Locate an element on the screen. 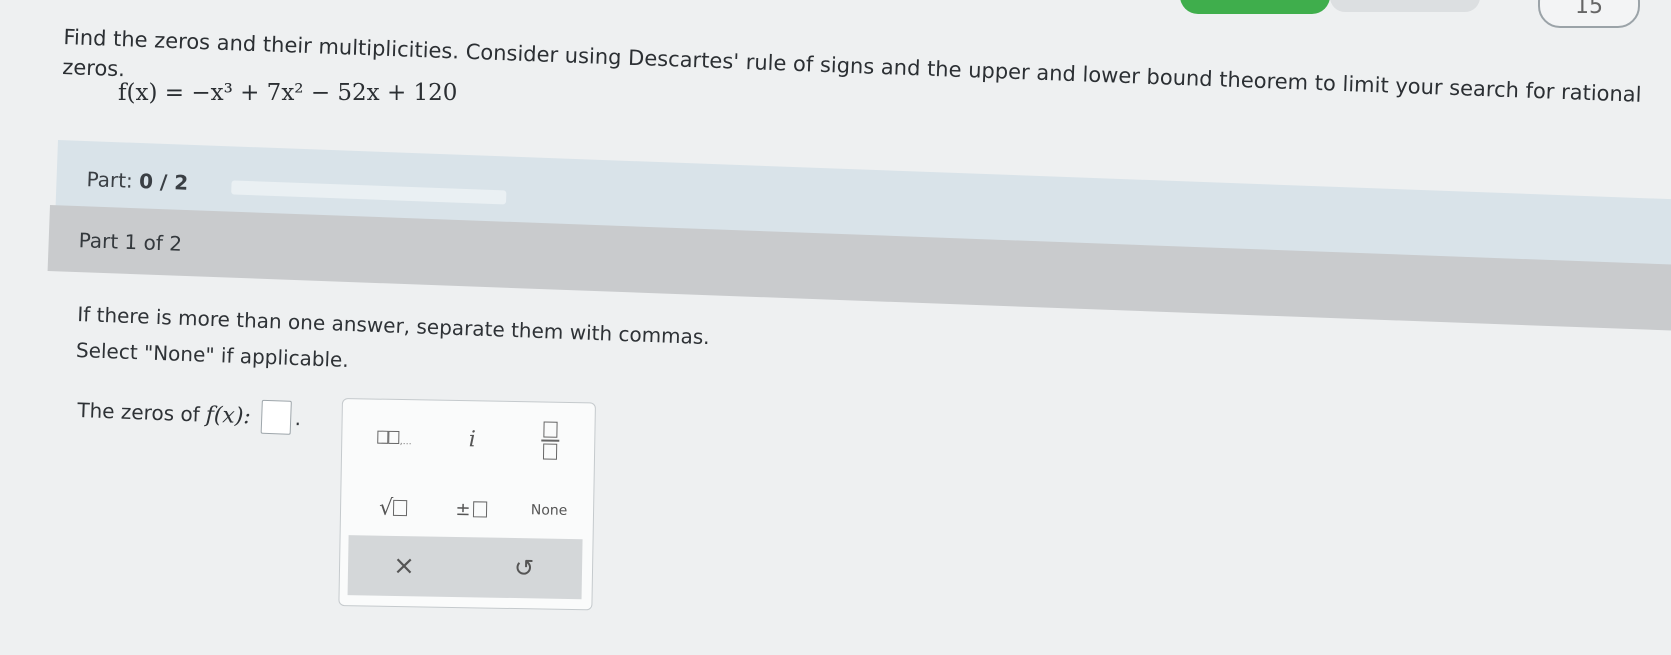 The width and height of the screenshot is (1671, 655). undo-icon: ↺ is located at coordinates (524, 568).